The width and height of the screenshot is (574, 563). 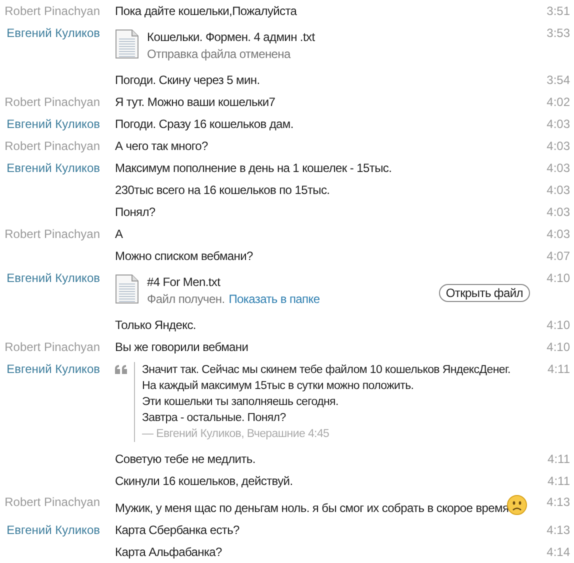 What do you see at coordinates (121, 369) in the screenshot?
I see `quote-mark-icon` at bounding box center [121, 369].